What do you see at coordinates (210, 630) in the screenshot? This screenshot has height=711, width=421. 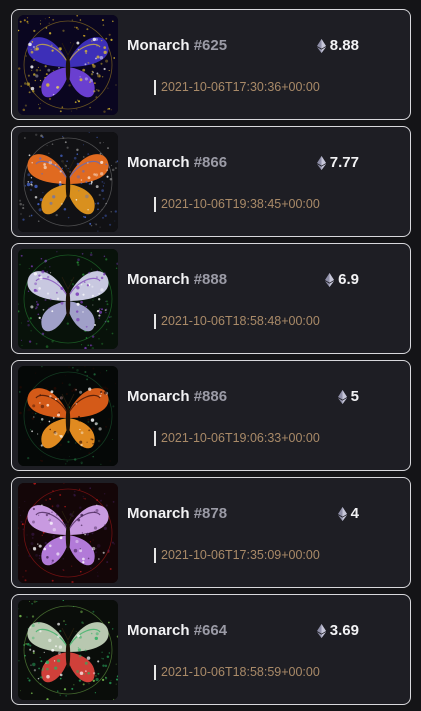 I see `nft-number: #664` at bounding box center [210, 630].